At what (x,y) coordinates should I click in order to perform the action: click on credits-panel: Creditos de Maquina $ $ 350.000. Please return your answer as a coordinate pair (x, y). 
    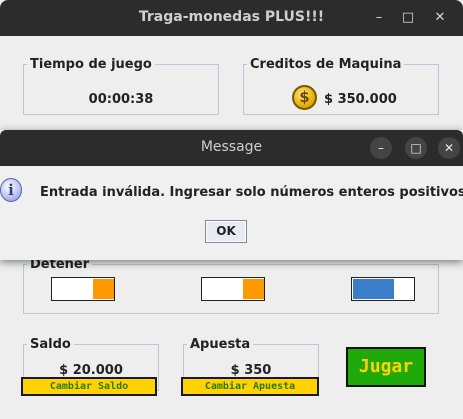
    Looking at the image, I should click on (341, 86).